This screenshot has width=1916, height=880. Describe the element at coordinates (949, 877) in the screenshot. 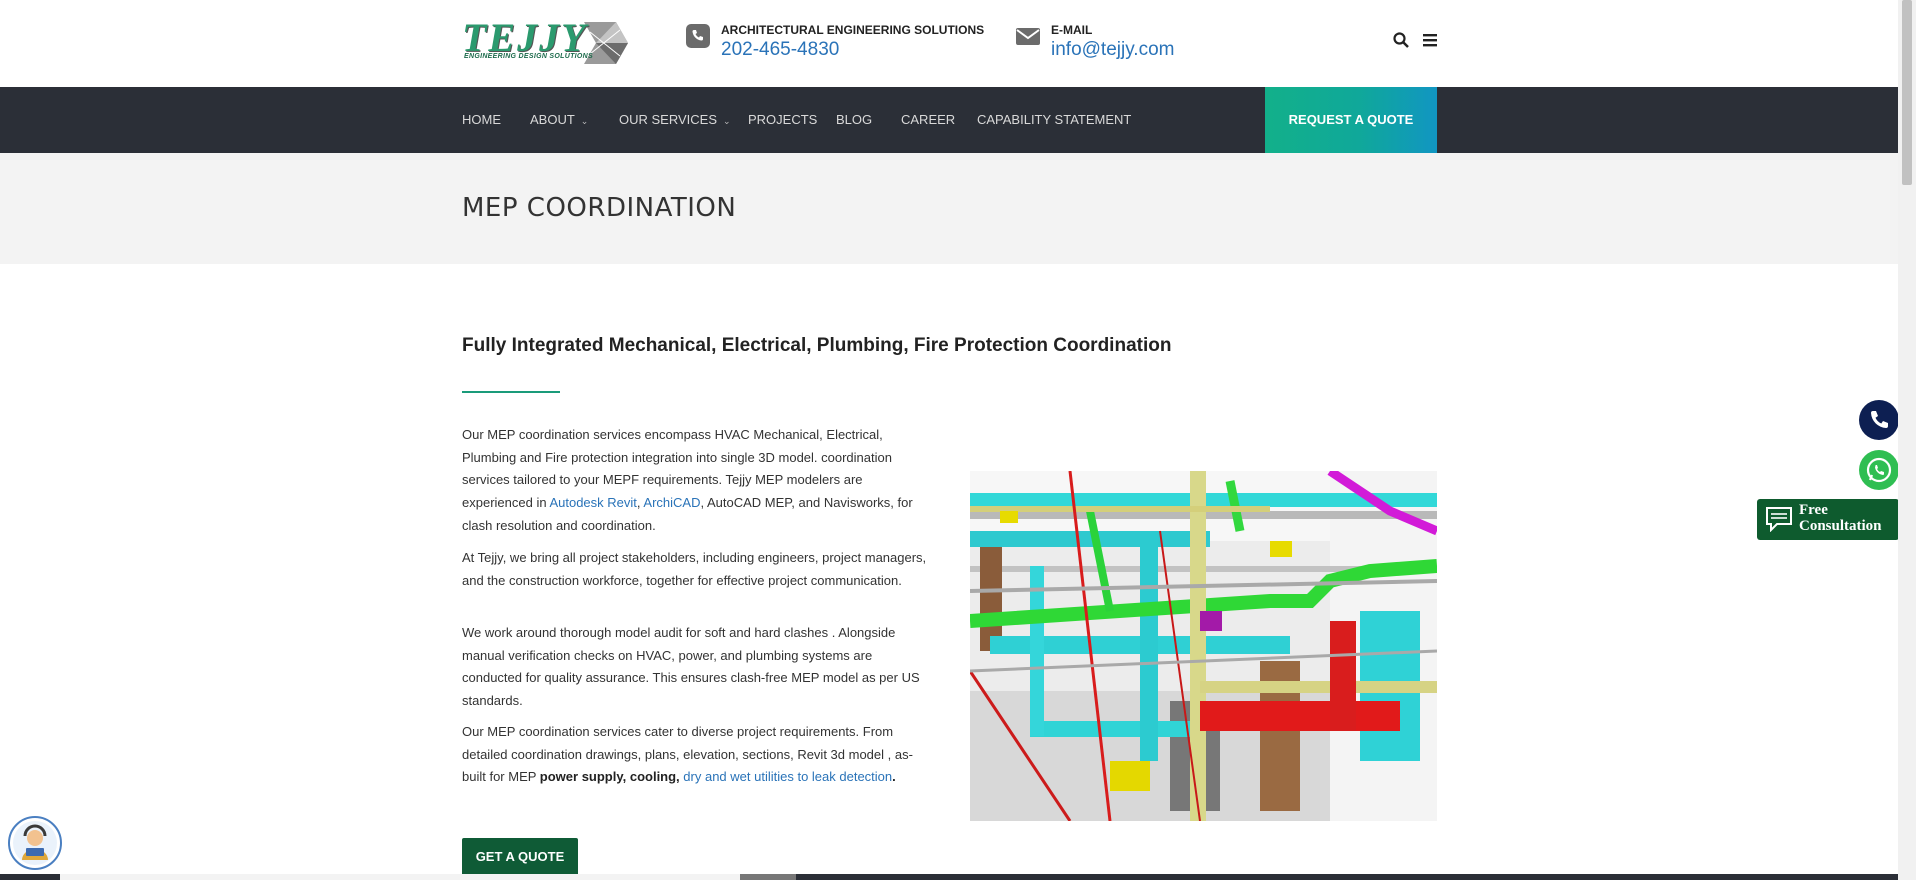

I see `bottom-section-edge` at that location.